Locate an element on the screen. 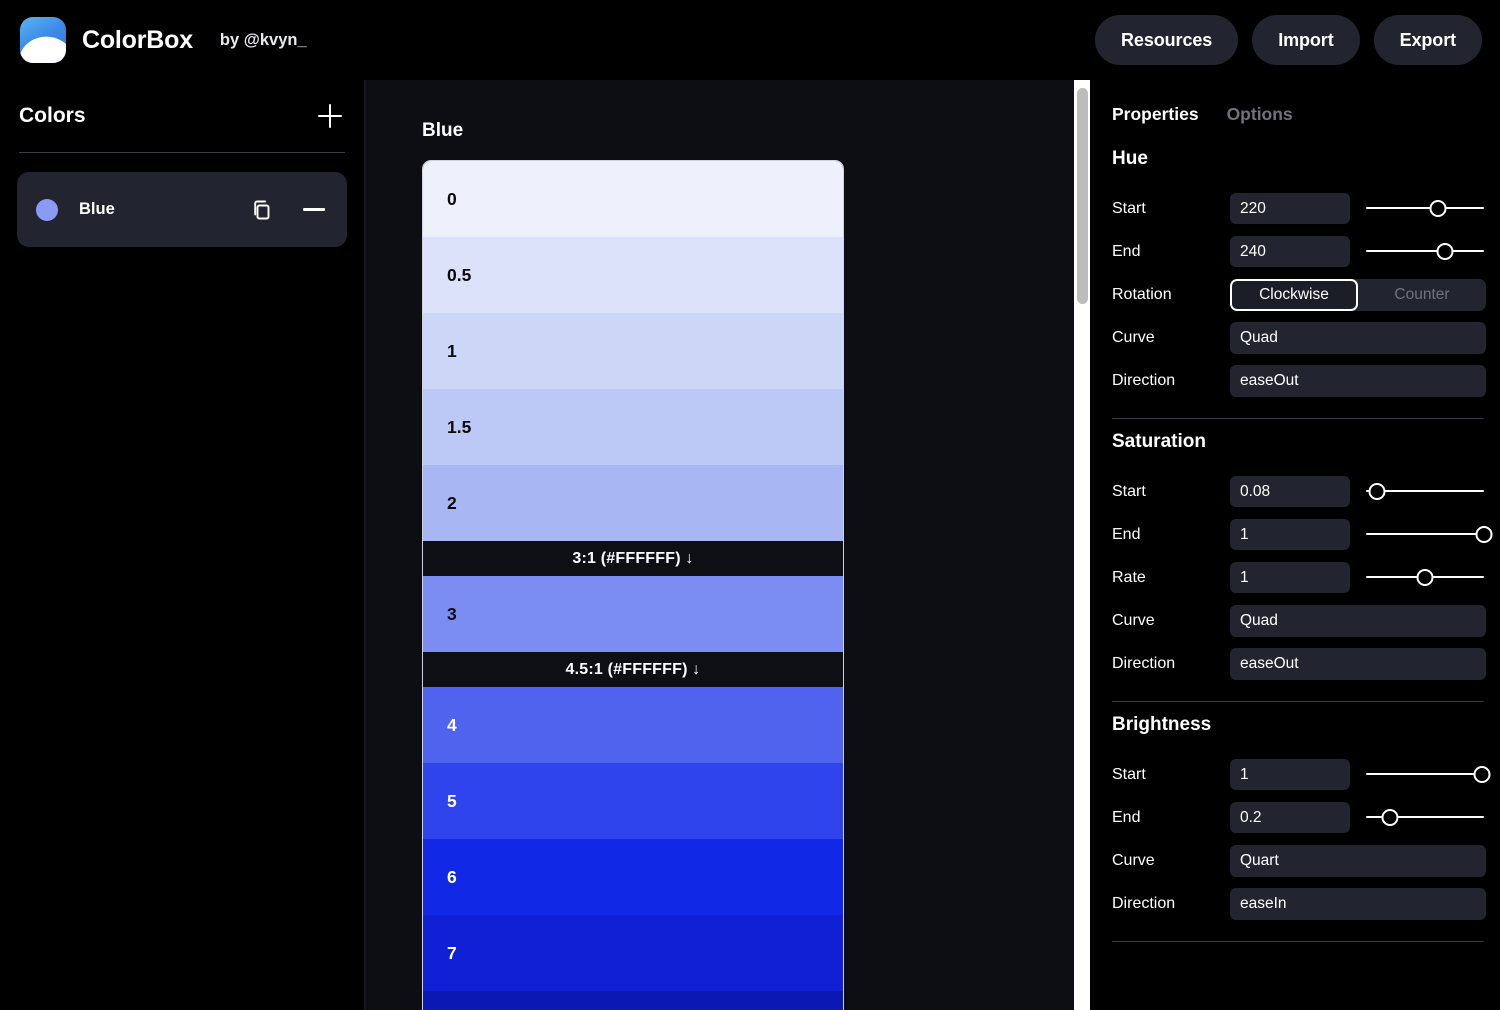  color-step: 5 is located at coordinates (633, 801).